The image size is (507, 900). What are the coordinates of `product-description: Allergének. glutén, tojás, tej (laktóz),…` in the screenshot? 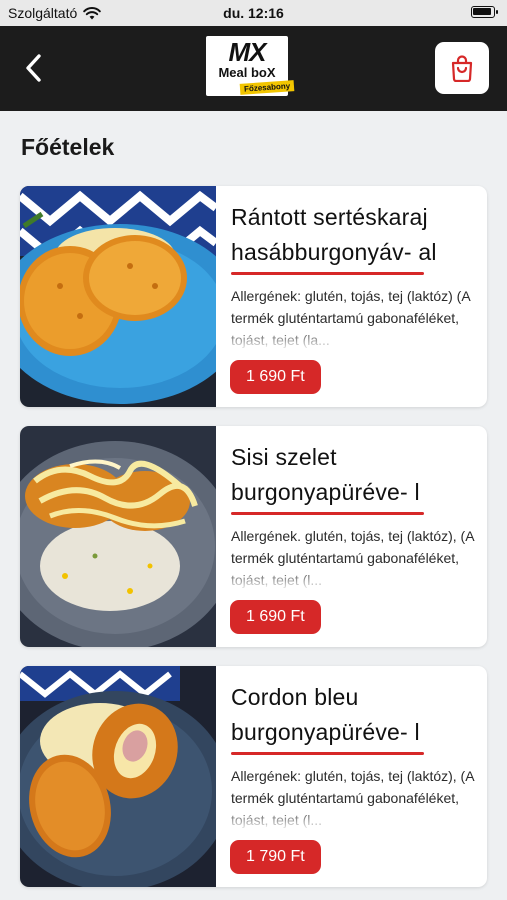 It's located at (353, 558).